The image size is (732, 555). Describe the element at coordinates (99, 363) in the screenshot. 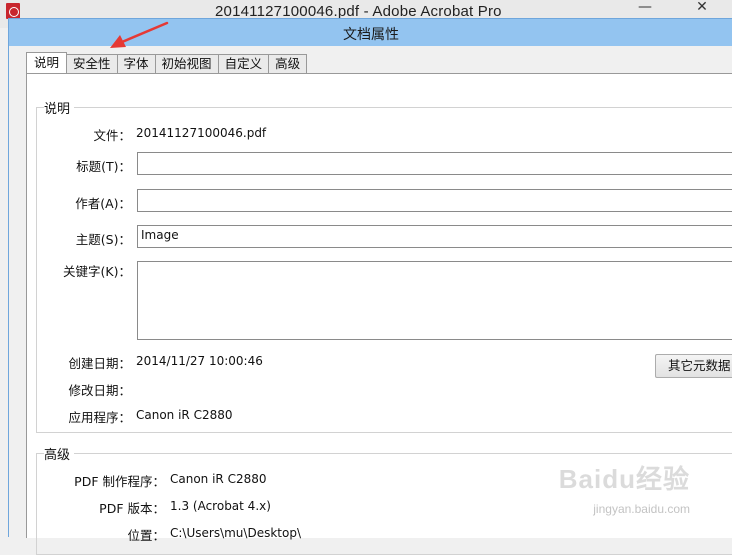

I see `created-date-label: 创建日期：` at that location.